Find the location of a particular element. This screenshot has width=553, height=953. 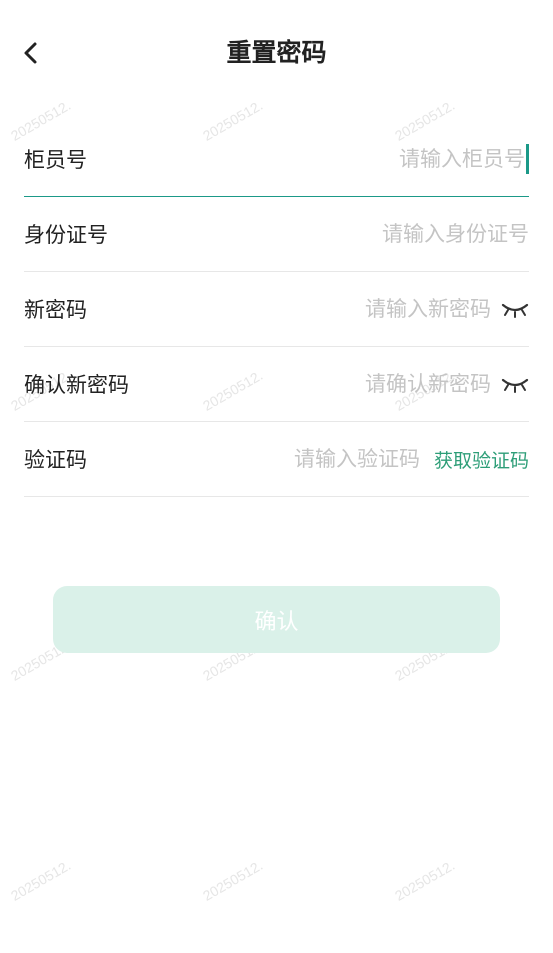

new-password-input is located at coordinates (289, 309).